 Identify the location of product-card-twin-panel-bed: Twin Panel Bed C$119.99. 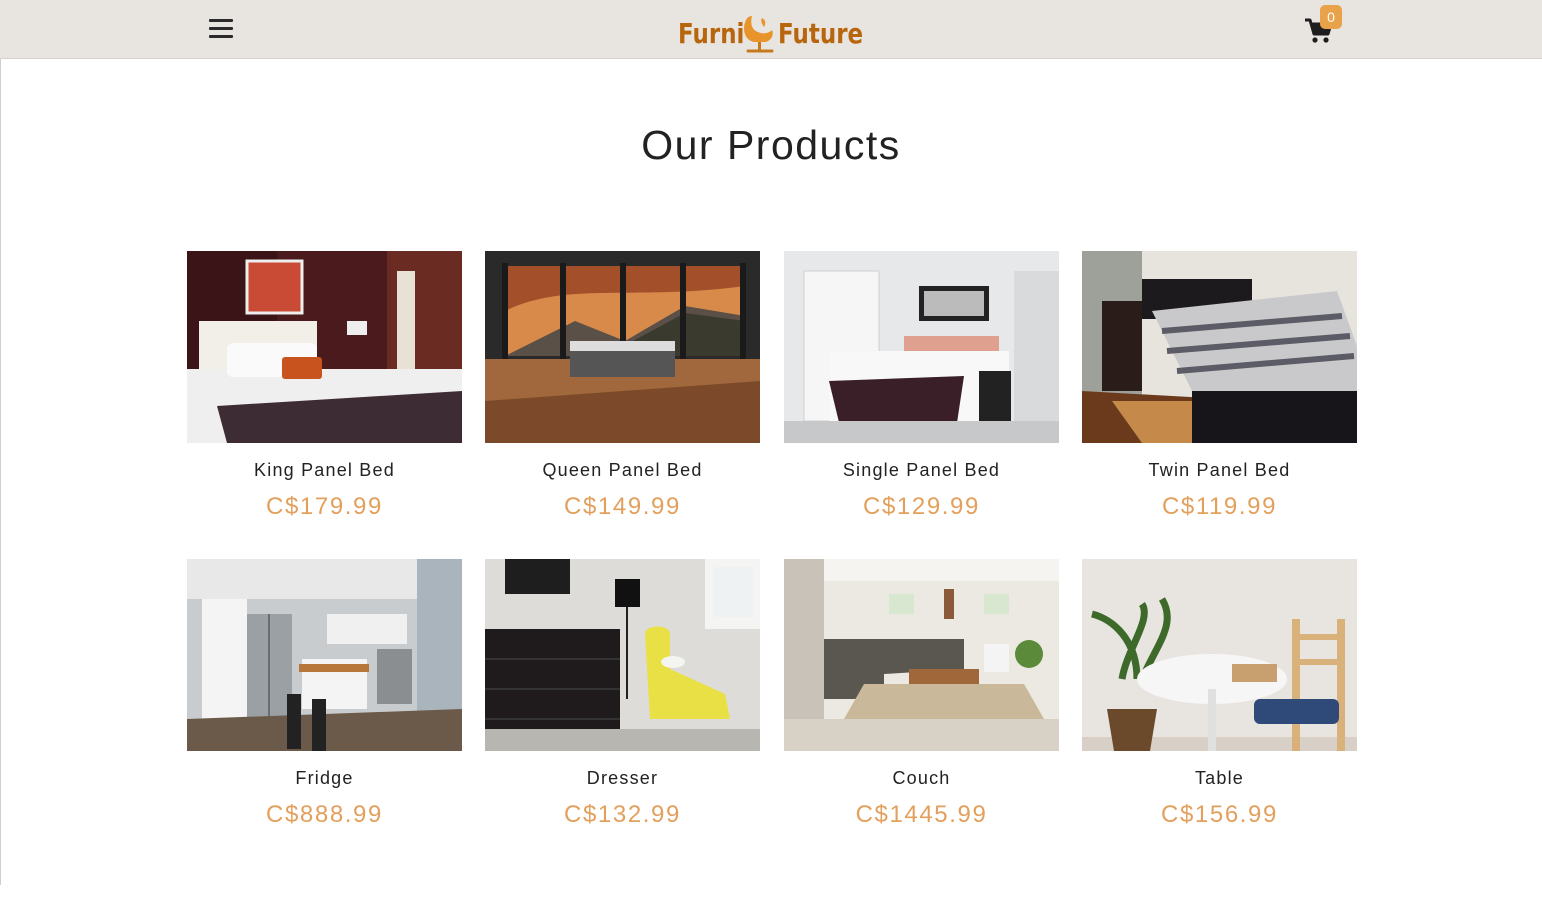
(1219, 386).